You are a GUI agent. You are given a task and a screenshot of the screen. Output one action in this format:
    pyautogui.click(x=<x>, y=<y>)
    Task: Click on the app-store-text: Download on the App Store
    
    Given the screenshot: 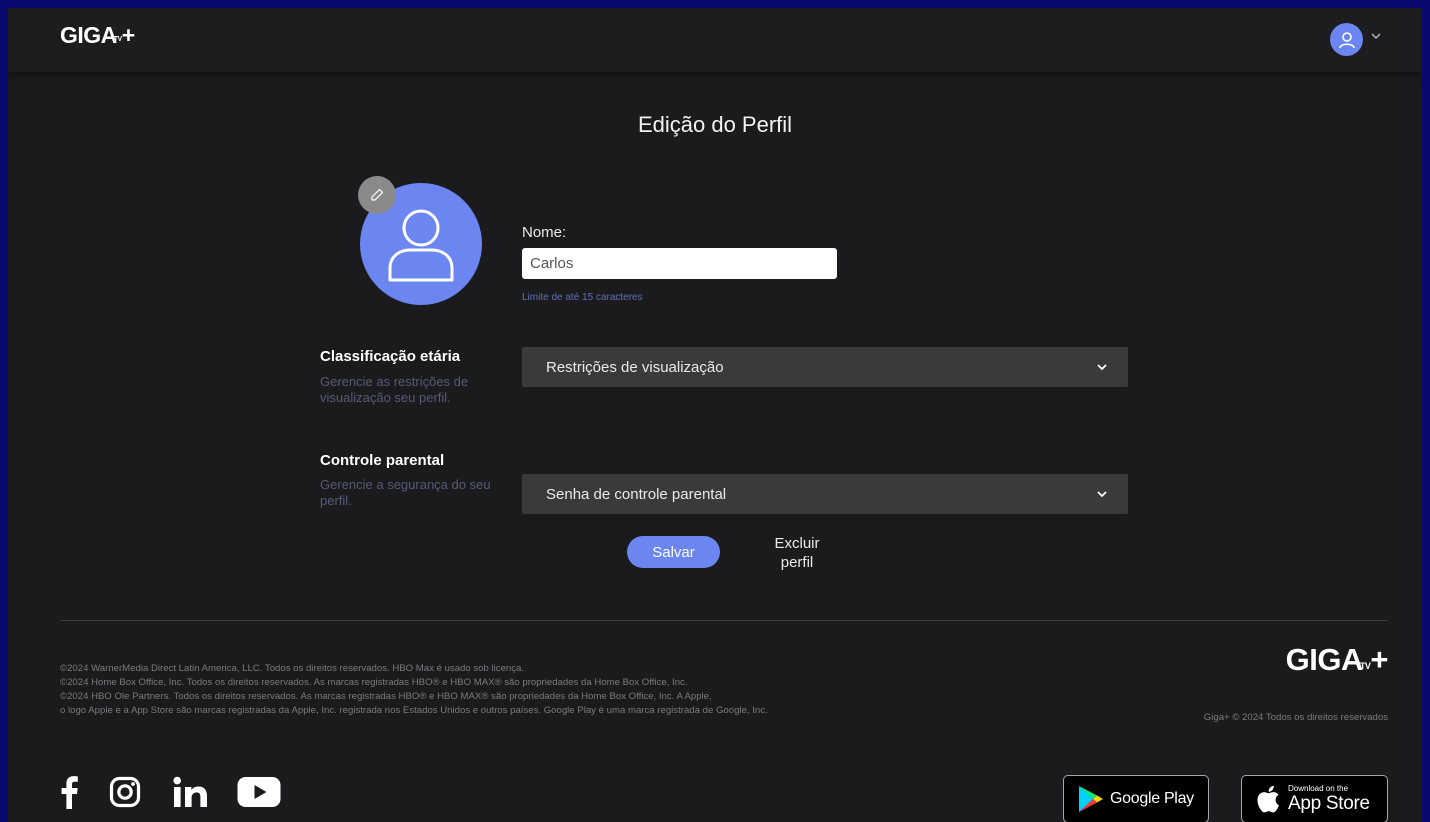 What is the action you would take?
    pyautogui.click(x=1329, y=799)
    